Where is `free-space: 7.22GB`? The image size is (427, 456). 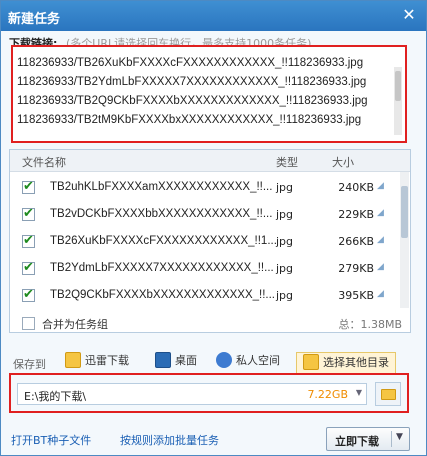 free-space: 7.22GB is located at coordinates (327, 394).